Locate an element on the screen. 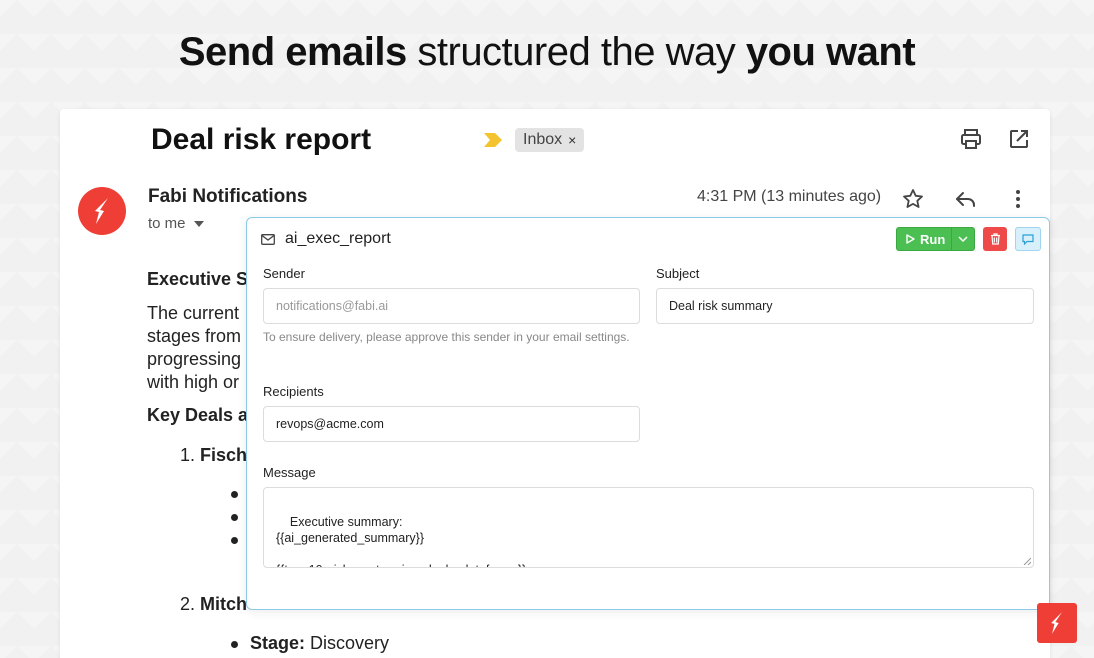 The width and height of the screenshot is (1094, 658). deal-number: 1. is located at coordinates (188, 455).